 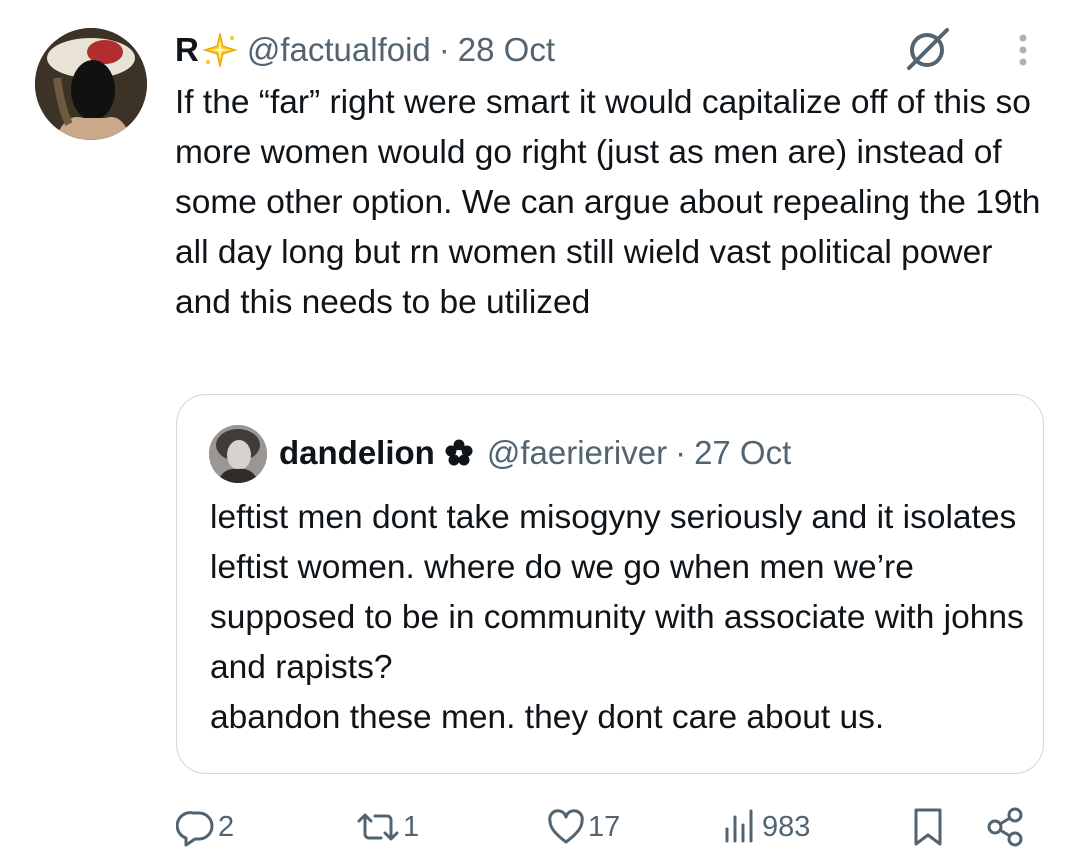 I want to click on share-icon, so click(x=1005, y=827).